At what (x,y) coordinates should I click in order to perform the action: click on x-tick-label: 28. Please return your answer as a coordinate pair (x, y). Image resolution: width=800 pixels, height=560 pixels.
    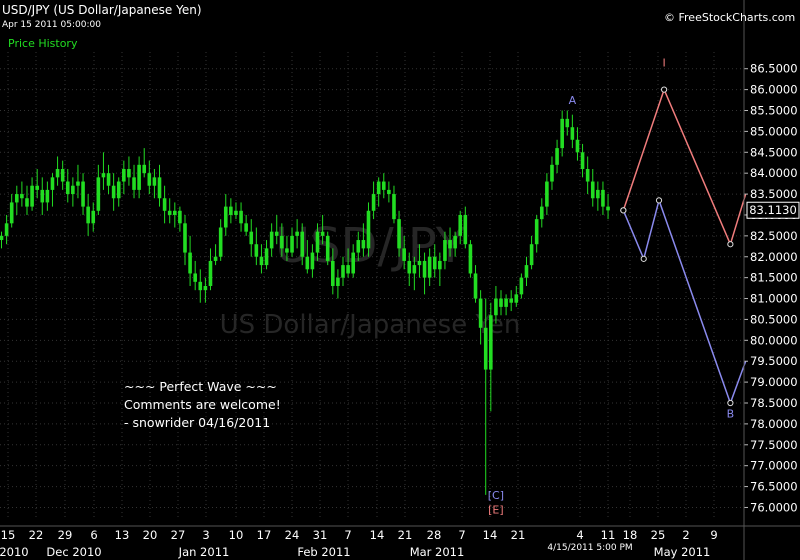
    Looking at the image, I should click on (434, 535).